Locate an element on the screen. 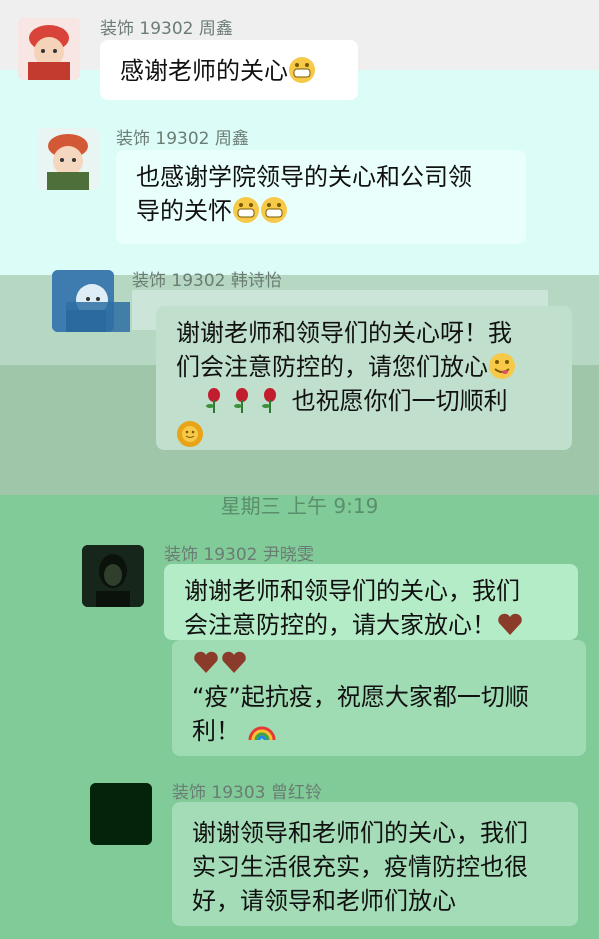 This screenshot has width=599, height=939. message-text-line: 导的关怀 is located at coordinates (321, 211).